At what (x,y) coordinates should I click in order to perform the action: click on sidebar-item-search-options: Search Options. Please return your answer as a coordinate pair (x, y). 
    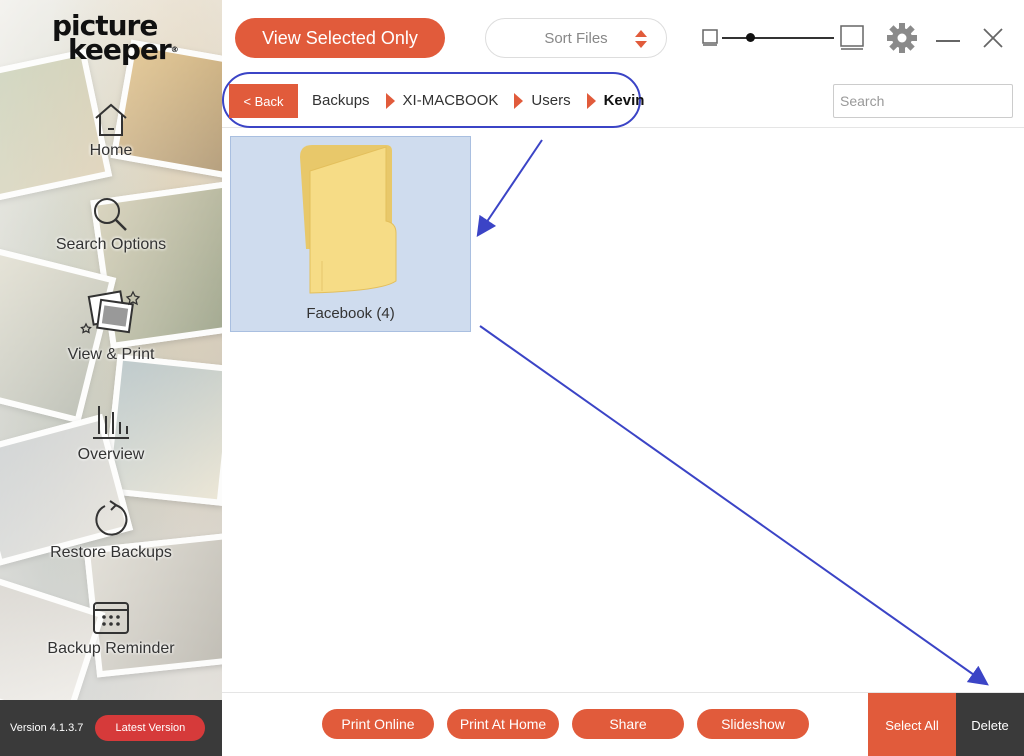
    Looking at the image, I should click on (111, 225).